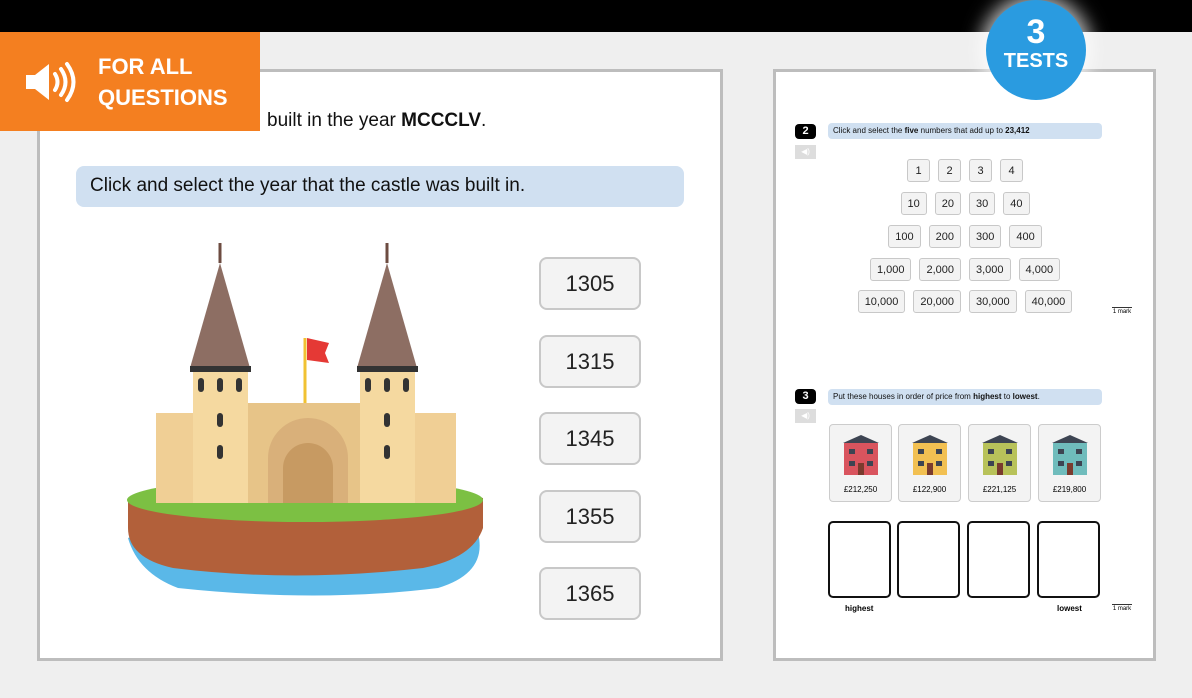  What do you see at coordinates (965, 170) in the screenshot?
I see `number-row: 1234` at bounding box center [965, 170].